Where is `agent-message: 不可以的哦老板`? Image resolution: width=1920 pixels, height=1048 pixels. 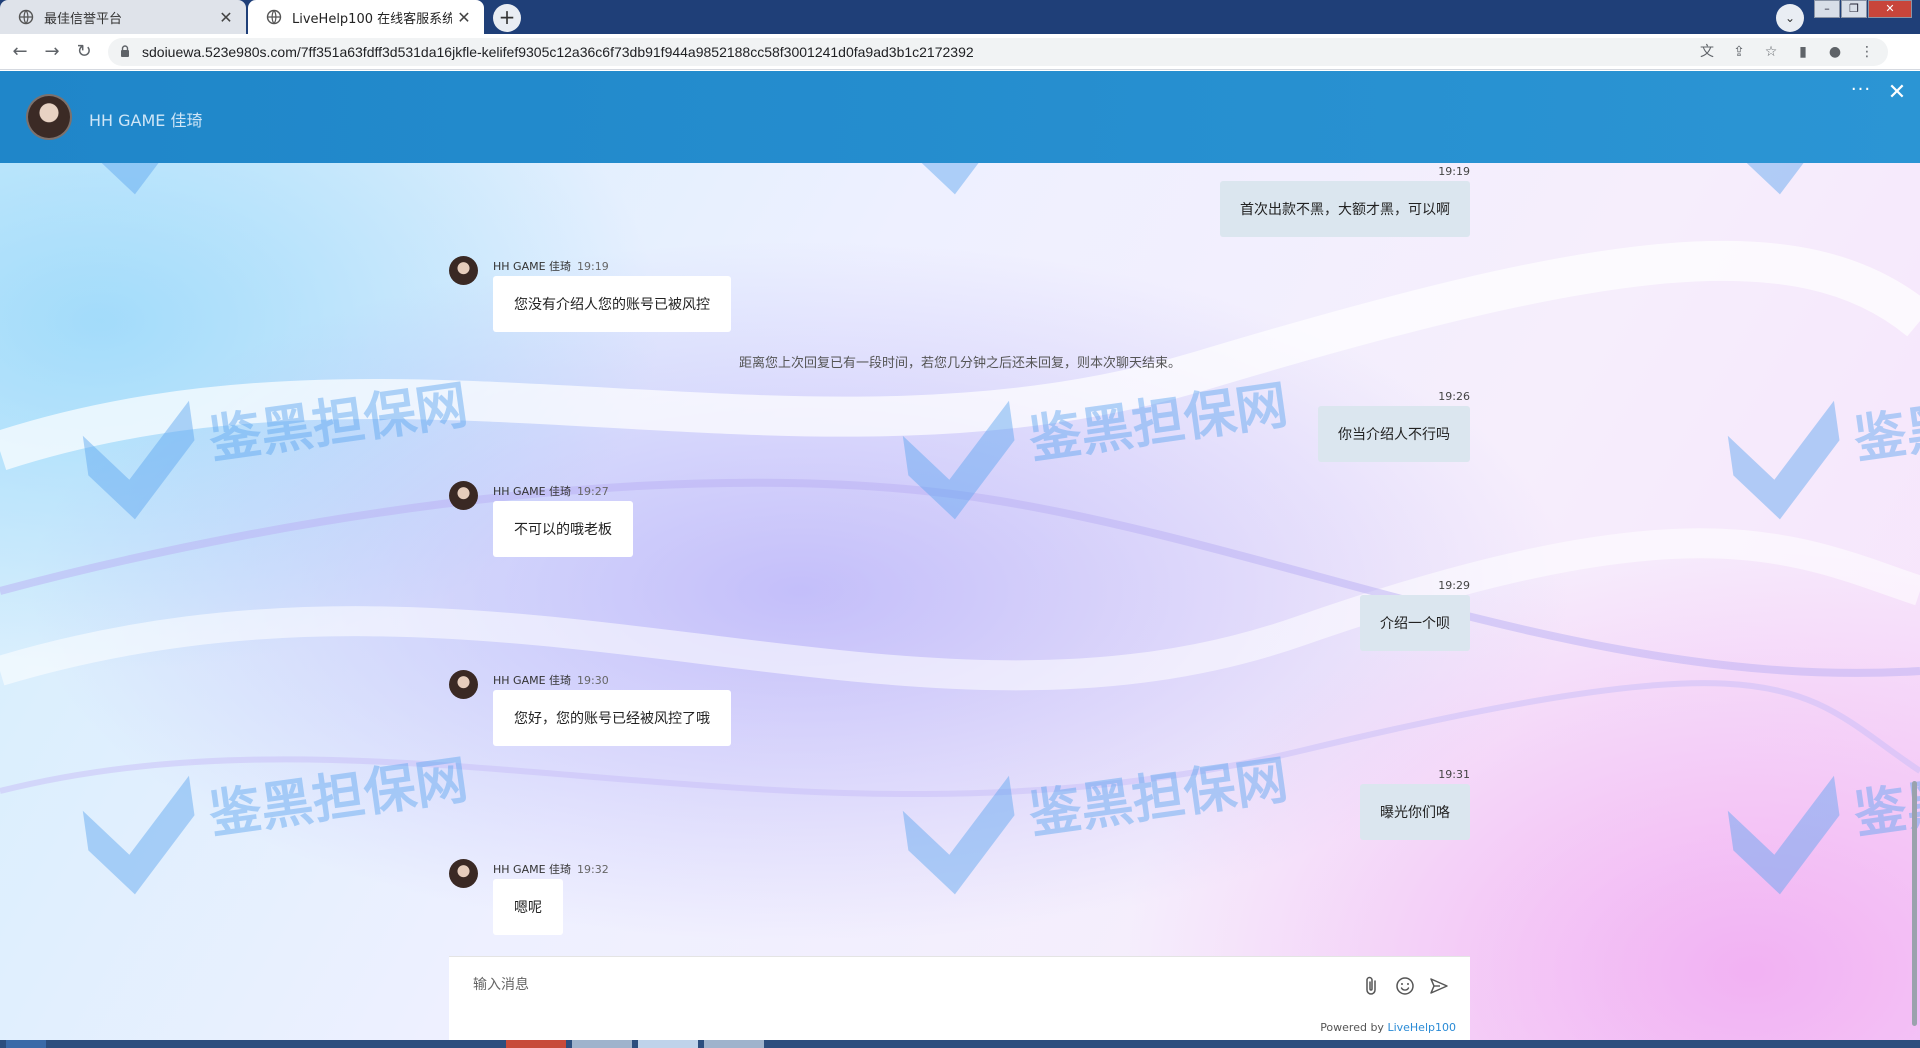
agent-message: 不可以的哦老板 is located at coordinates (563, 529).